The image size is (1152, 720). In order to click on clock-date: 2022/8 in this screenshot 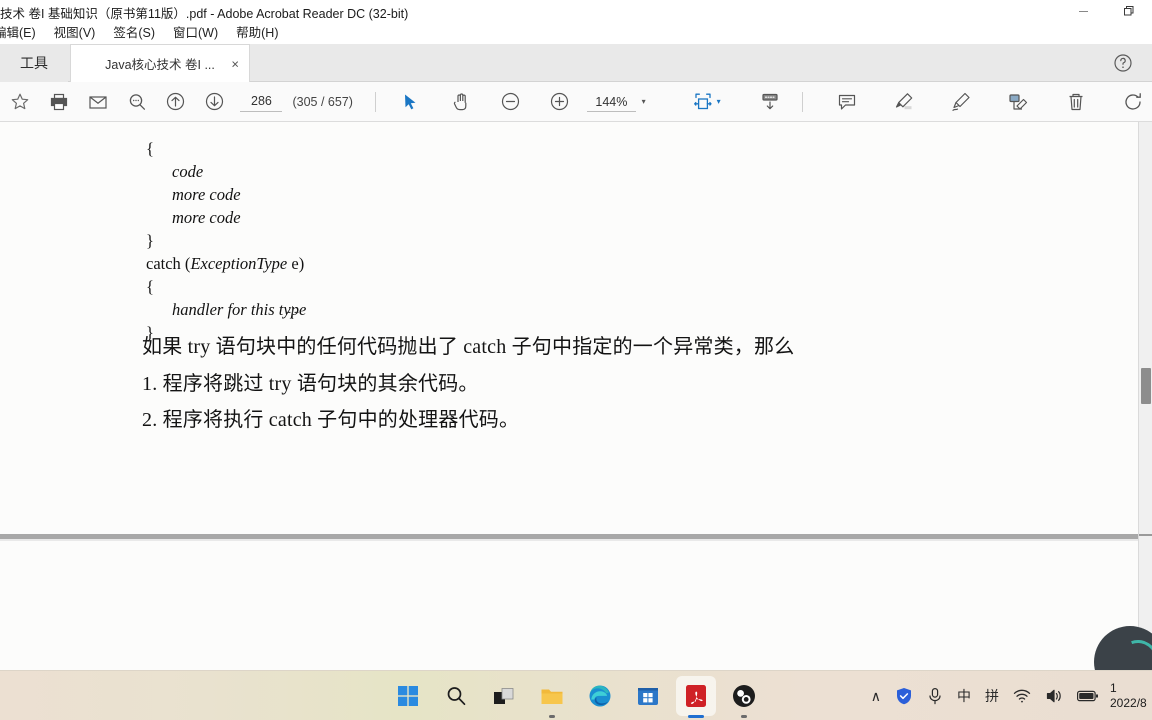, I will do `click(1128, 703)`.